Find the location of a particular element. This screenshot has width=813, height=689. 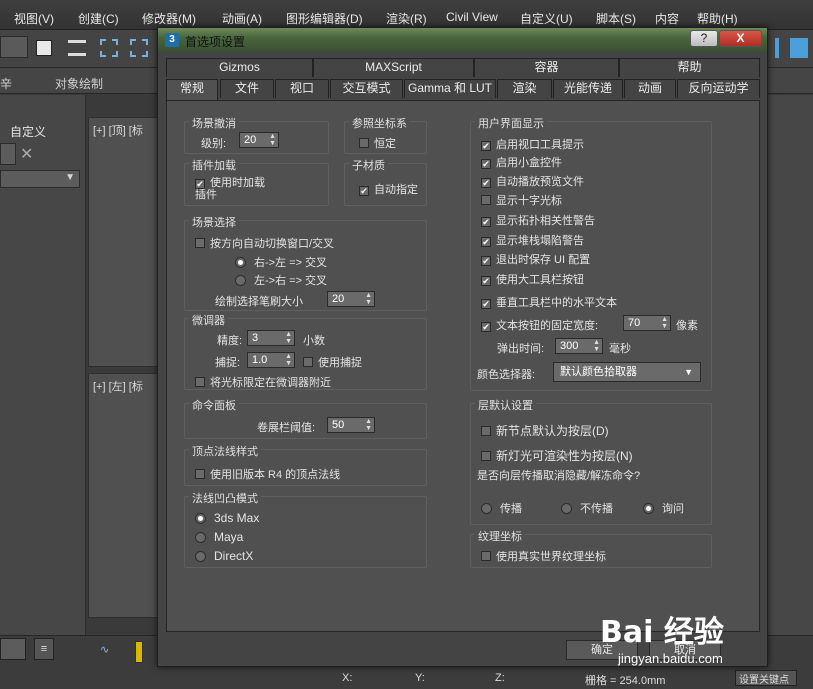

no-propagate-radio: 不传播 is located at coordinates (587, 508).